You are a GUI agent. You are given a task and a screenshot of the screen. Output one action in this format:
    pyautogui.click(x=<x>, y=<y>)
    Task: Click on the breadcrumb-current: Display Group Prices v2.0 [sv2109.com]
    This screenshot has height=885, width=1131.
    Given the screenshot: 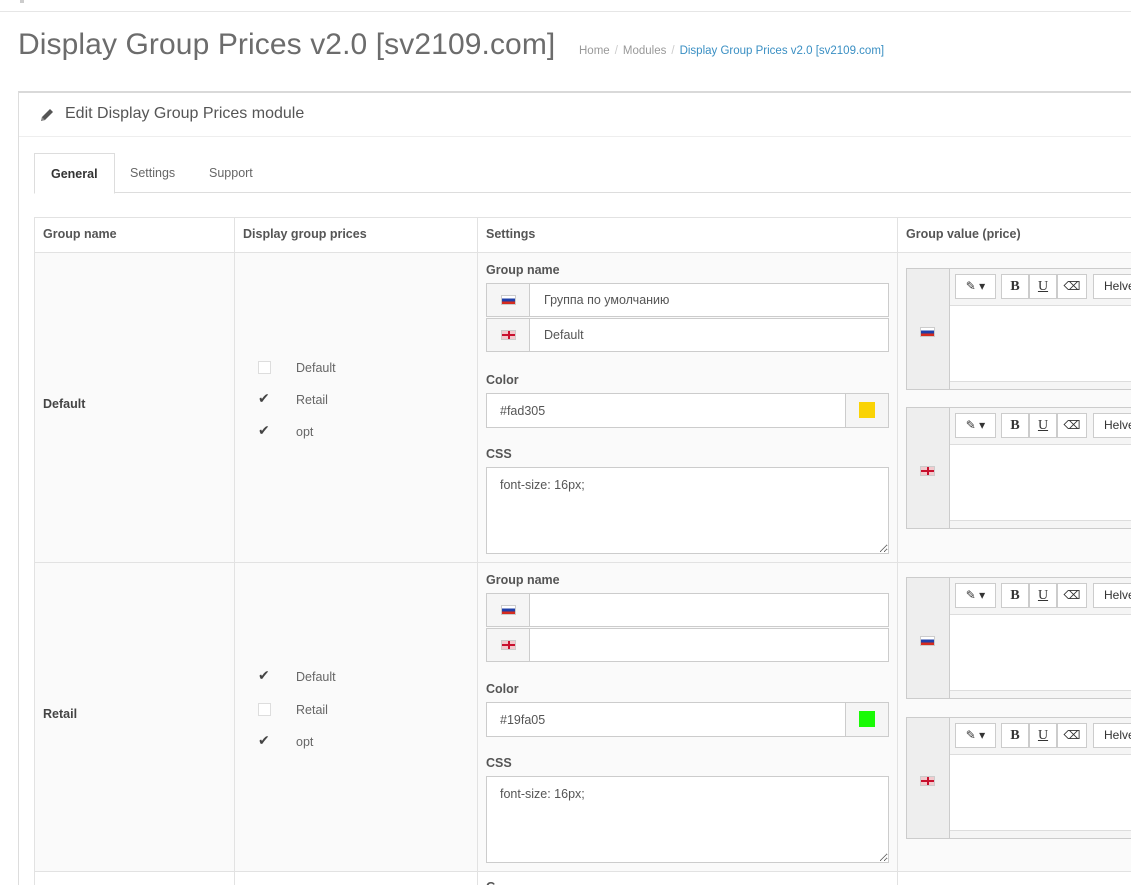 What is the action you would take?
    pyautogui.click(x=782, y=51)
    